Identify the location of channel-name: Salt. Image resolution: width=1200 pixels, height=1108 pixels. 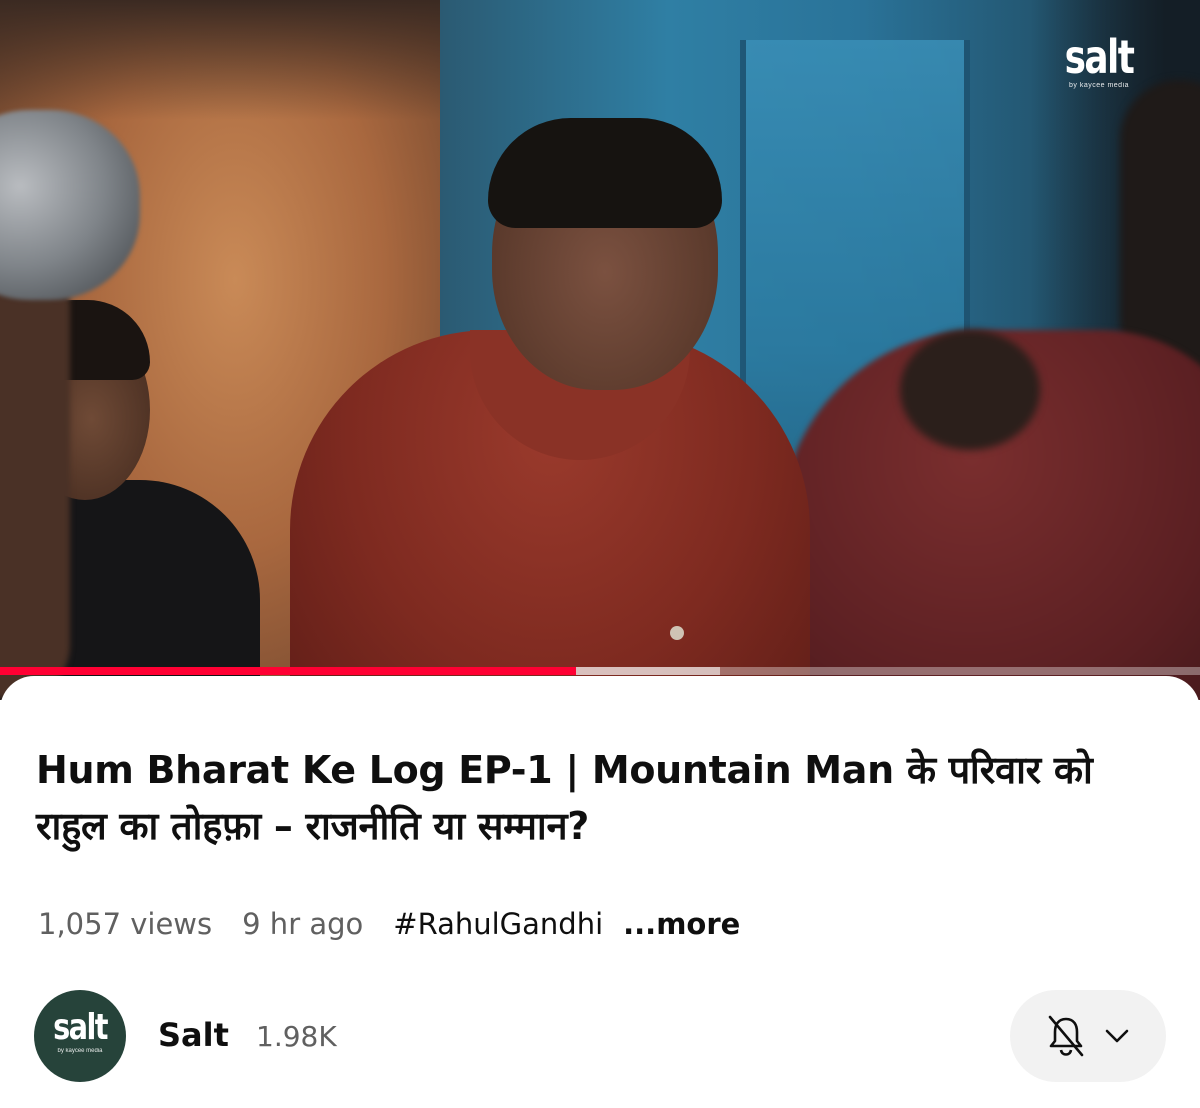
(193, 1035).